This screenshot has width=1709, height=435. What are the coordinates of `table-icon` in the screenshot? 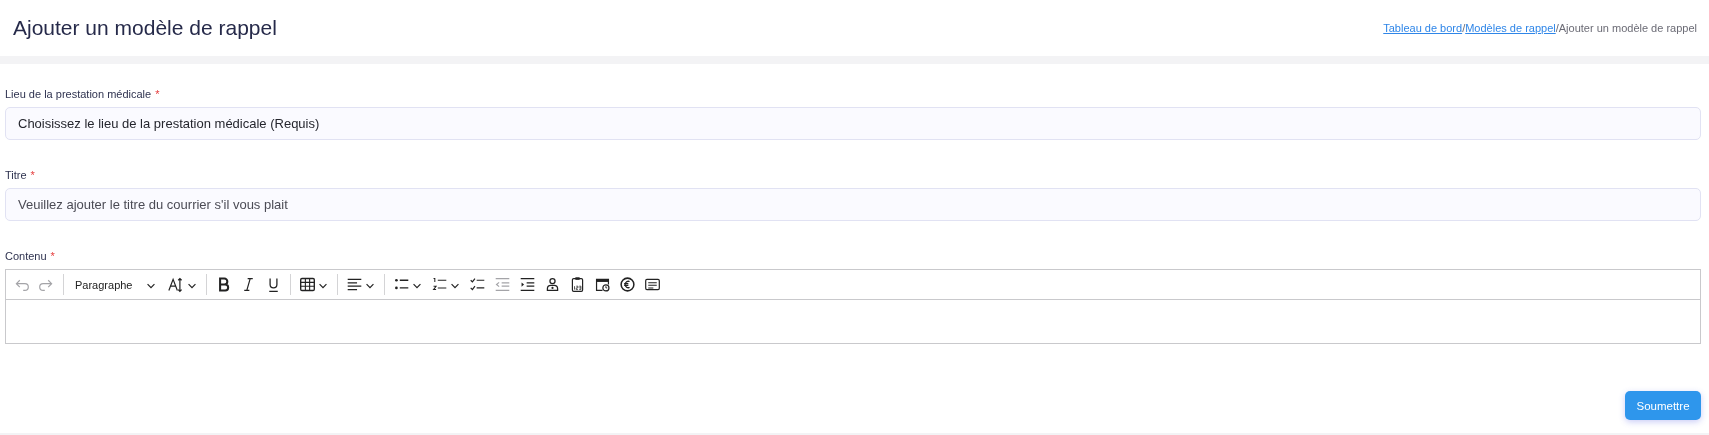 It's located at (307, 284).